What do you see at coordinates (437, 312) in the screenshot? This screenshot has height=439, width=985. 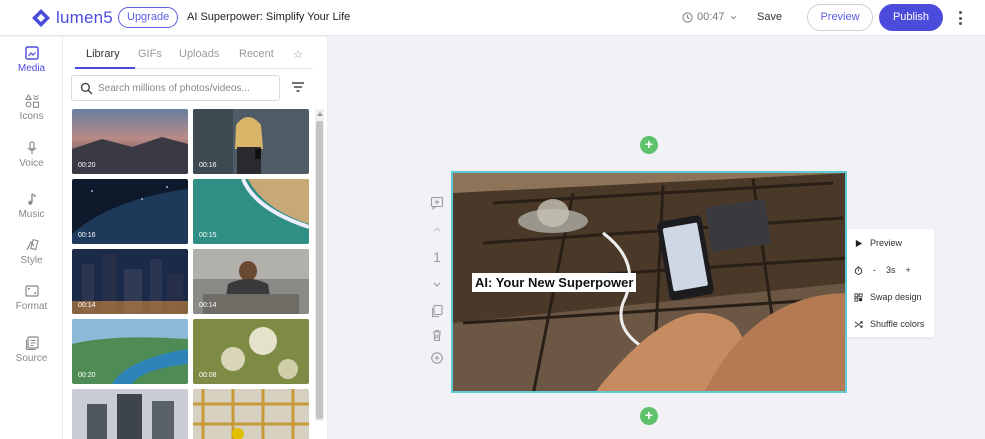 I see `duplicate-icon` at bounding box center [437, 312].